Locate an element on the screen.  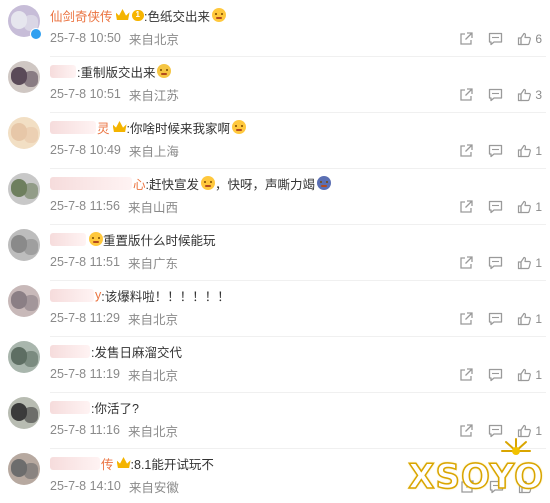
comment-location: 来自安徽 is located at coordinates (153, 487).